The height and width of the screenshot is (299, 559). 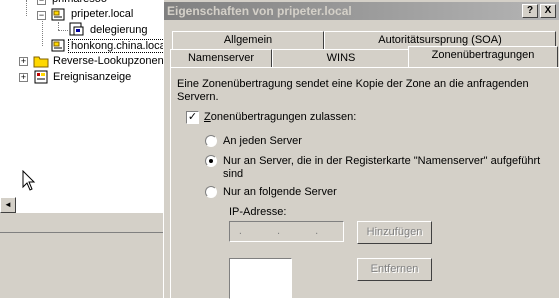 What do you see at coordinates (361, 11) in the screenshot?
I see `dialog-title: Eigenschaften von pripeter.local` at bounding box center [361, 11].